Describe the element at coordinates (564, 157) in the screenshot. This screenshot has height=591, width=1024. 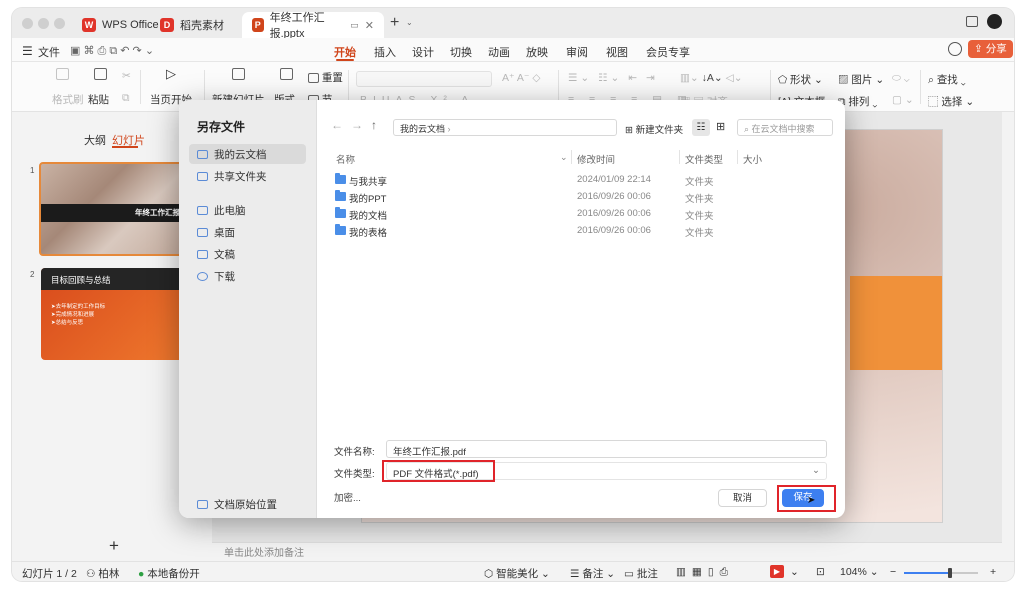
I see `sort-chevron-icon: ⌄` at that location.